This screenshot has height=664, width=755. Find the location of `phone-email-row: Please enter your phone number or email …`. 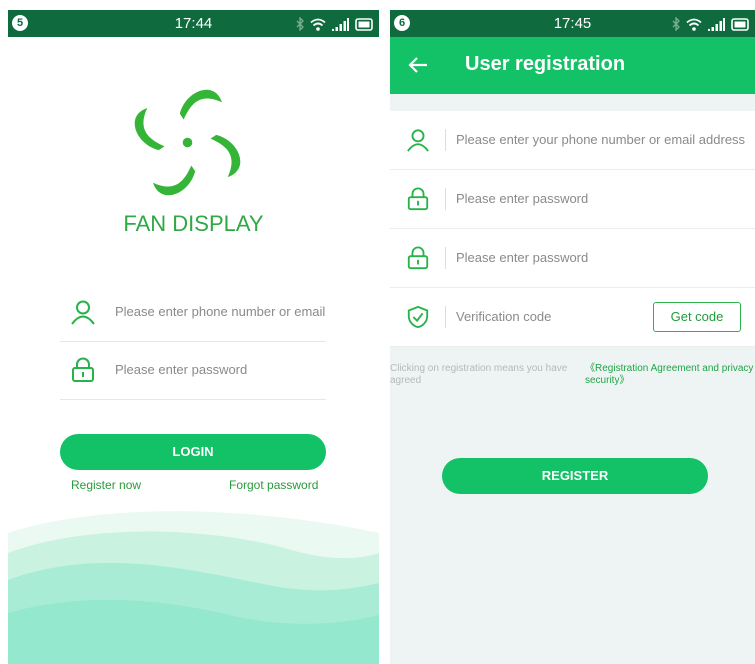

phone-email-row: Please enter your phone number or email … is located at coordinates (572, 140).